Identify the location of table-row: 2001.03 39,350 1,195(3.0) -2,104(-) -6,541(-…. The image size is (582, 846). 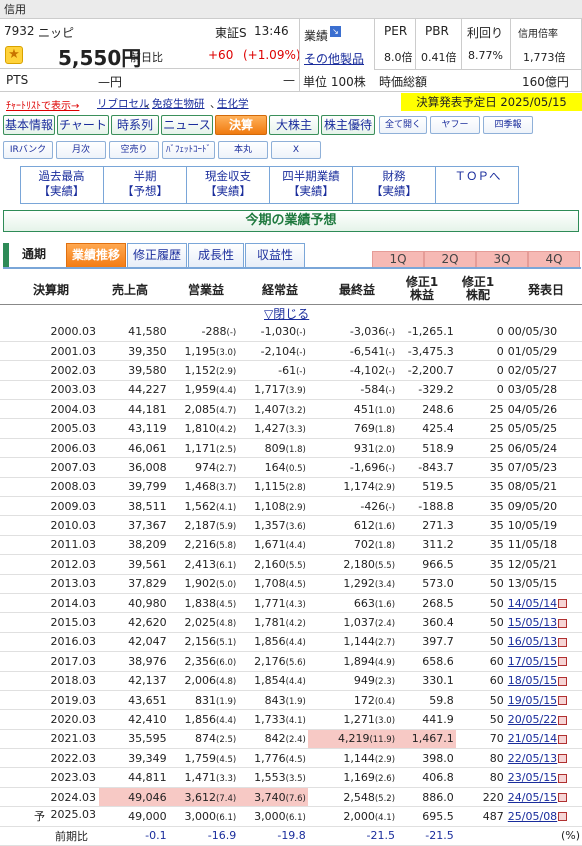
(291, 351).